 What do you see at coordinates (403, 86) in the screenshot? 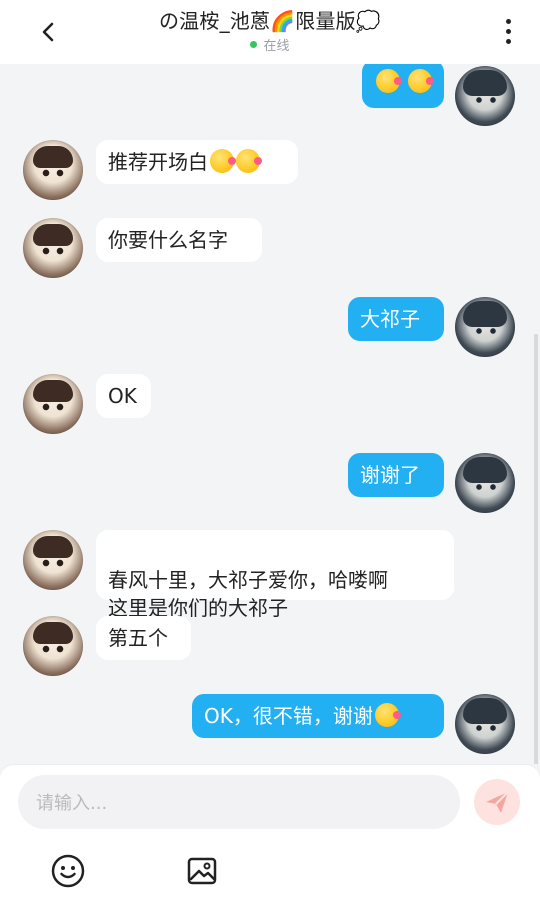
I see `message-bubble-outgoing` at bounding box center [403, 86].